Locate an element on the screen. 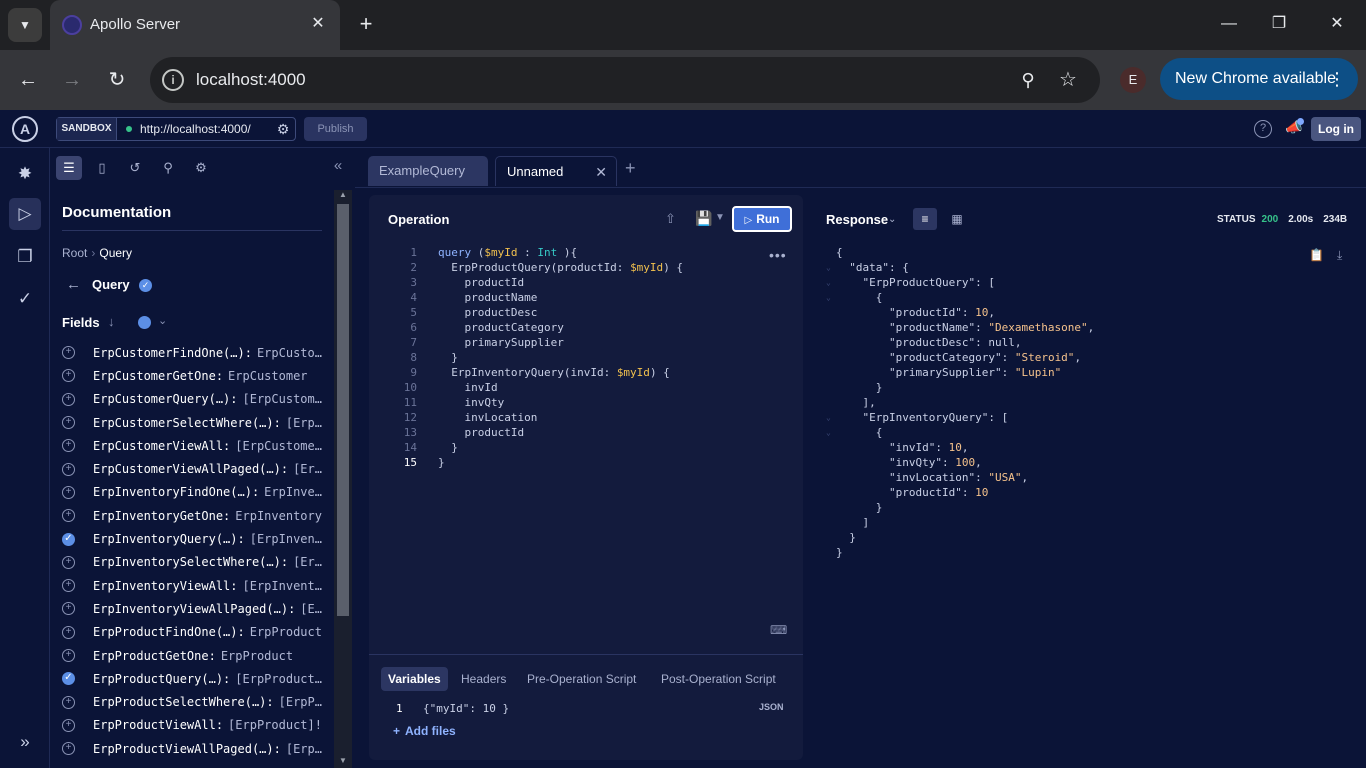 Image resolution: width=1366 pixels, height=768 pixels. field-name: ErpInventorySelectWhere(…): is located at coordinates (190, 562).